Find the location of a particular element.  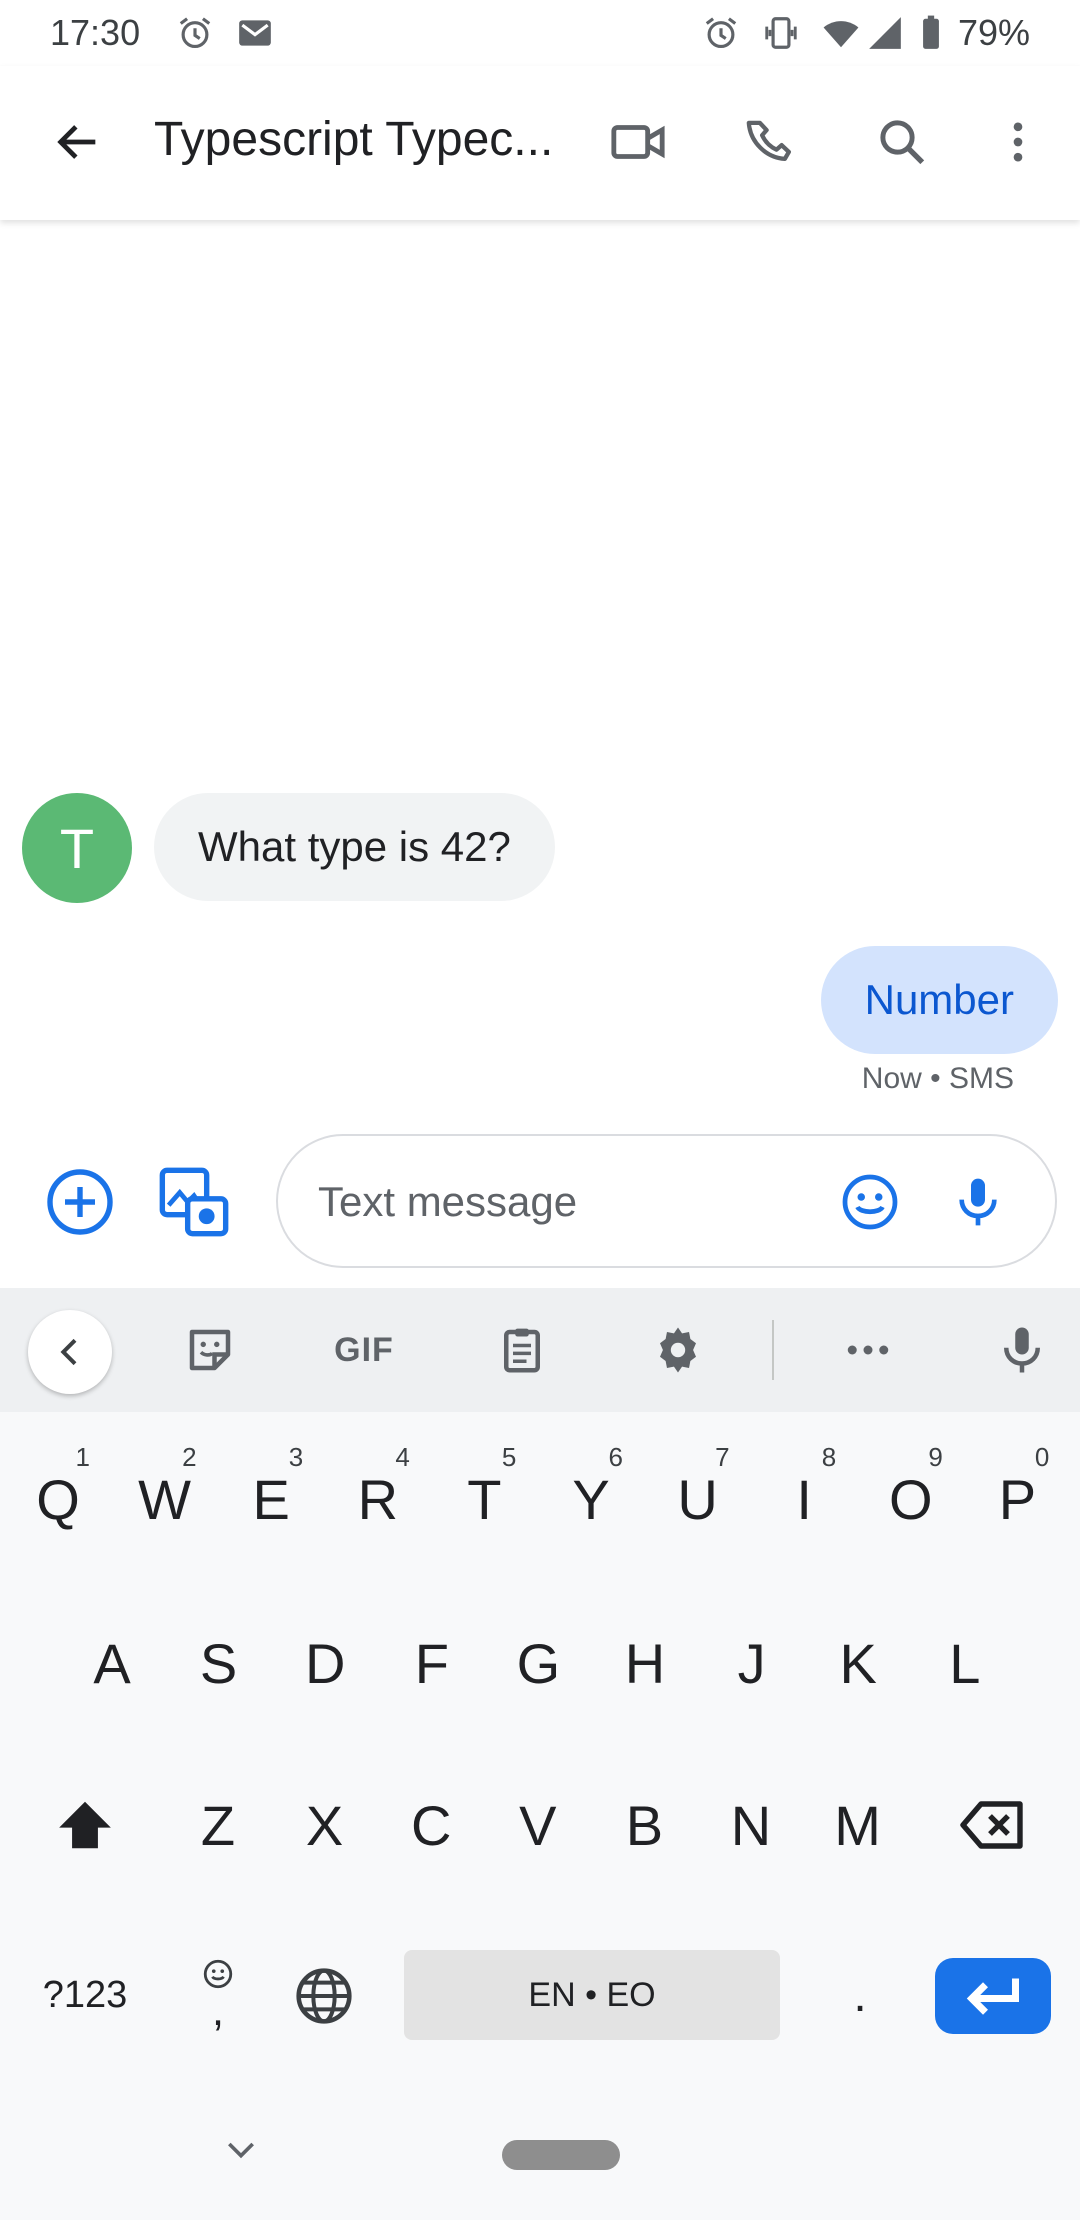

key-q: 1Q is located at coordinates (58, 1499).